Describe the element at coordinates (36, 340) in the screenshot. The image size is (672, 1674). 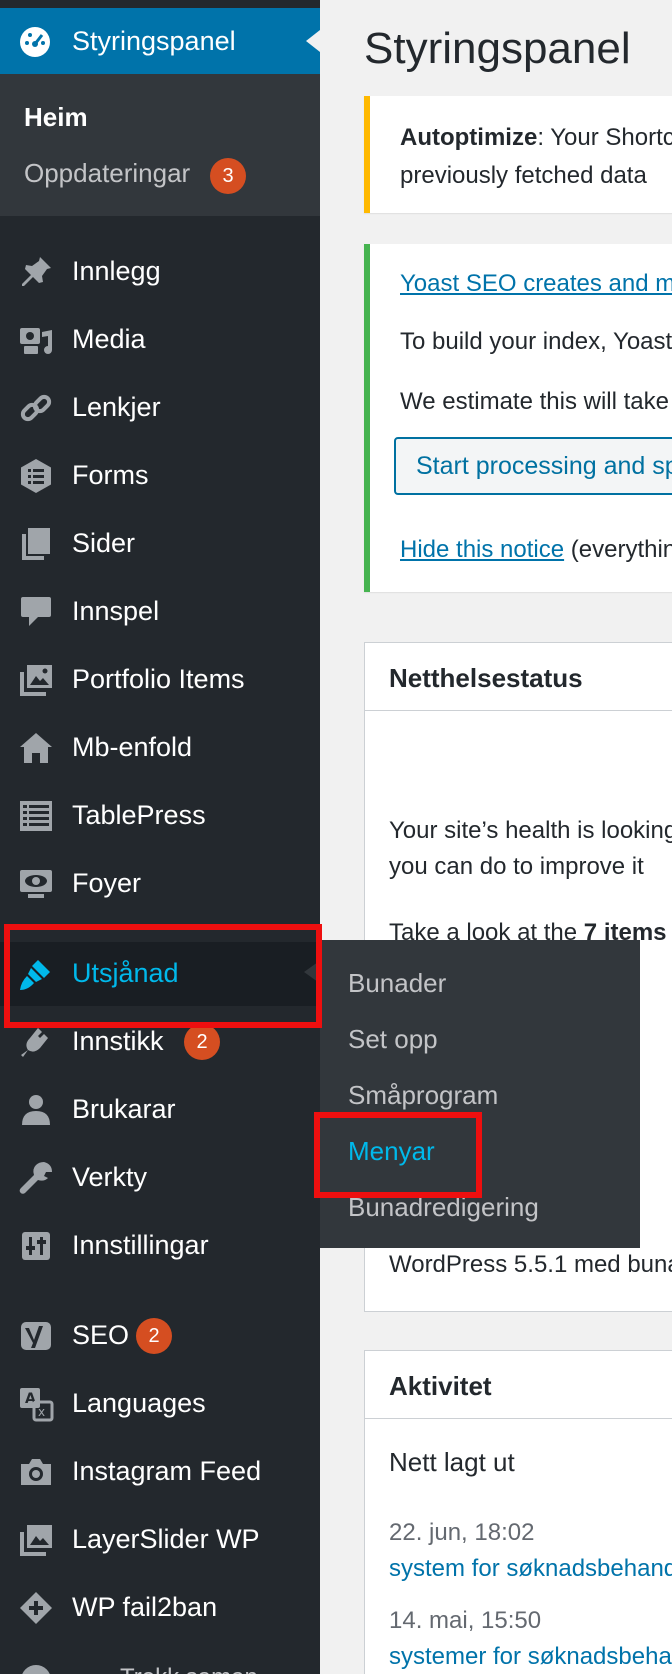
I see `media-icon` at that location.